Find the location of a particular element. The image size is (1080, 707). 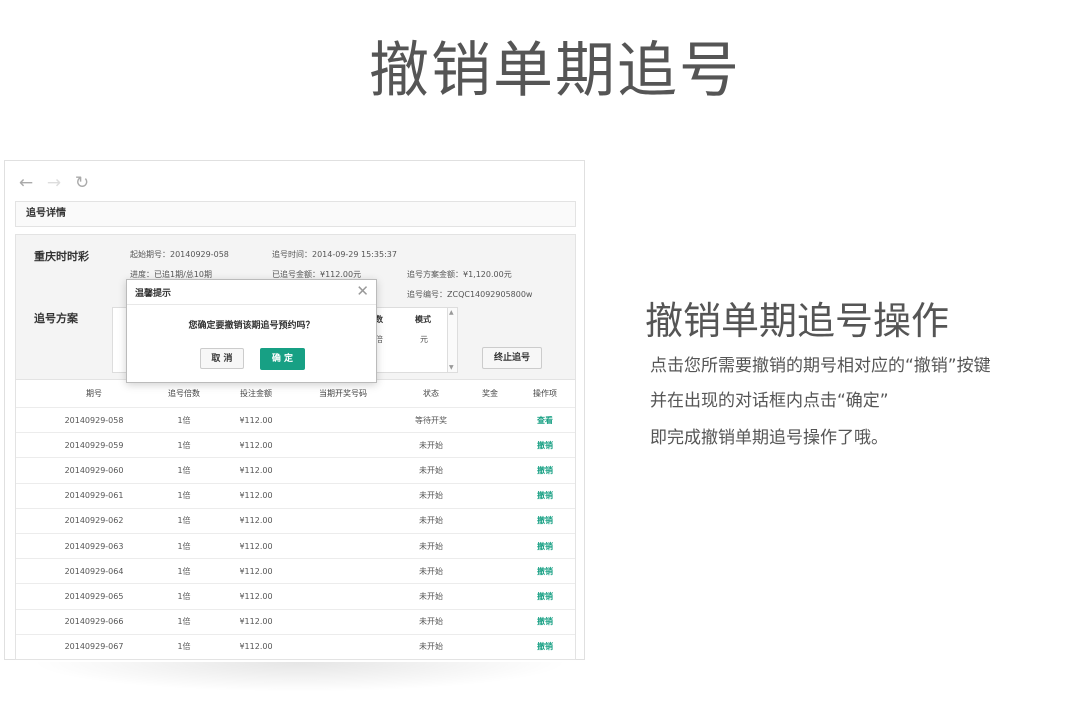

table-row: 20140929-058 1倍 ¥112.00 等待开奖 查看 is located at coordinates (295, 421).